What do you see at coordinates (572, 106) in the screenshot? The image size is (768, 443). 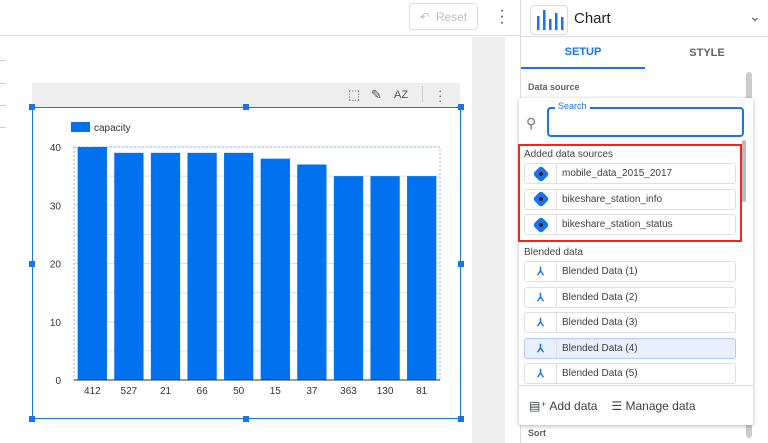 I see `search-label: Search` at bounding box center [572, 106].